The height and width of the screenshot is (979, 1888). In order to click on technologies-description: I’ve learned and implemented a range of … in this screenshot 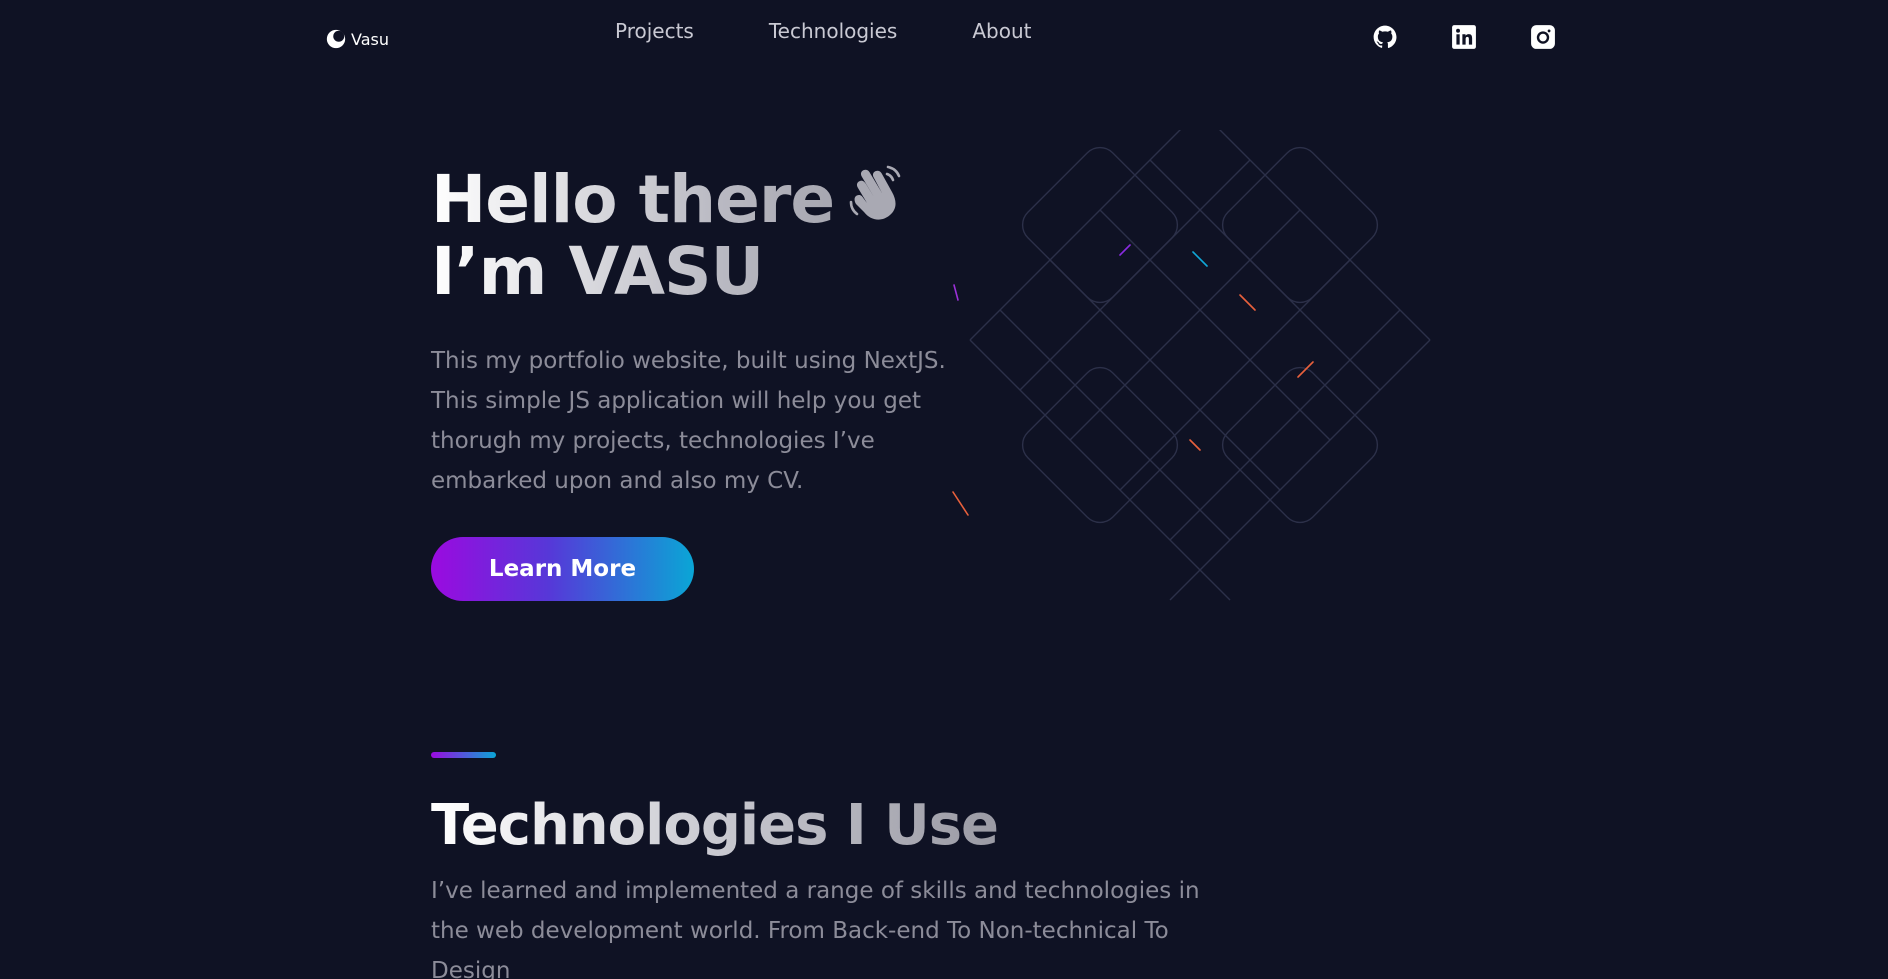, I will do `click(815, 928)`.